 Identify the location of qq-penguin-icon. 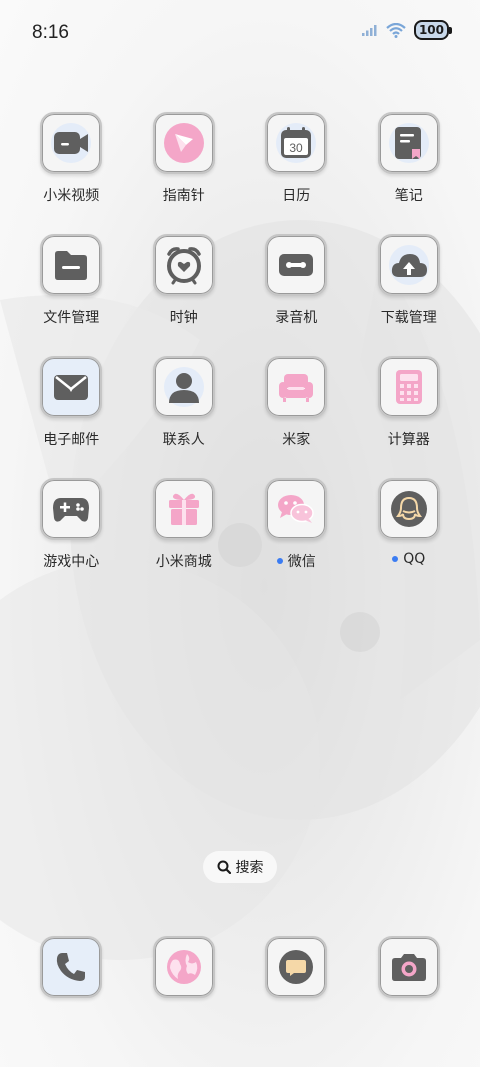
(408, 509).